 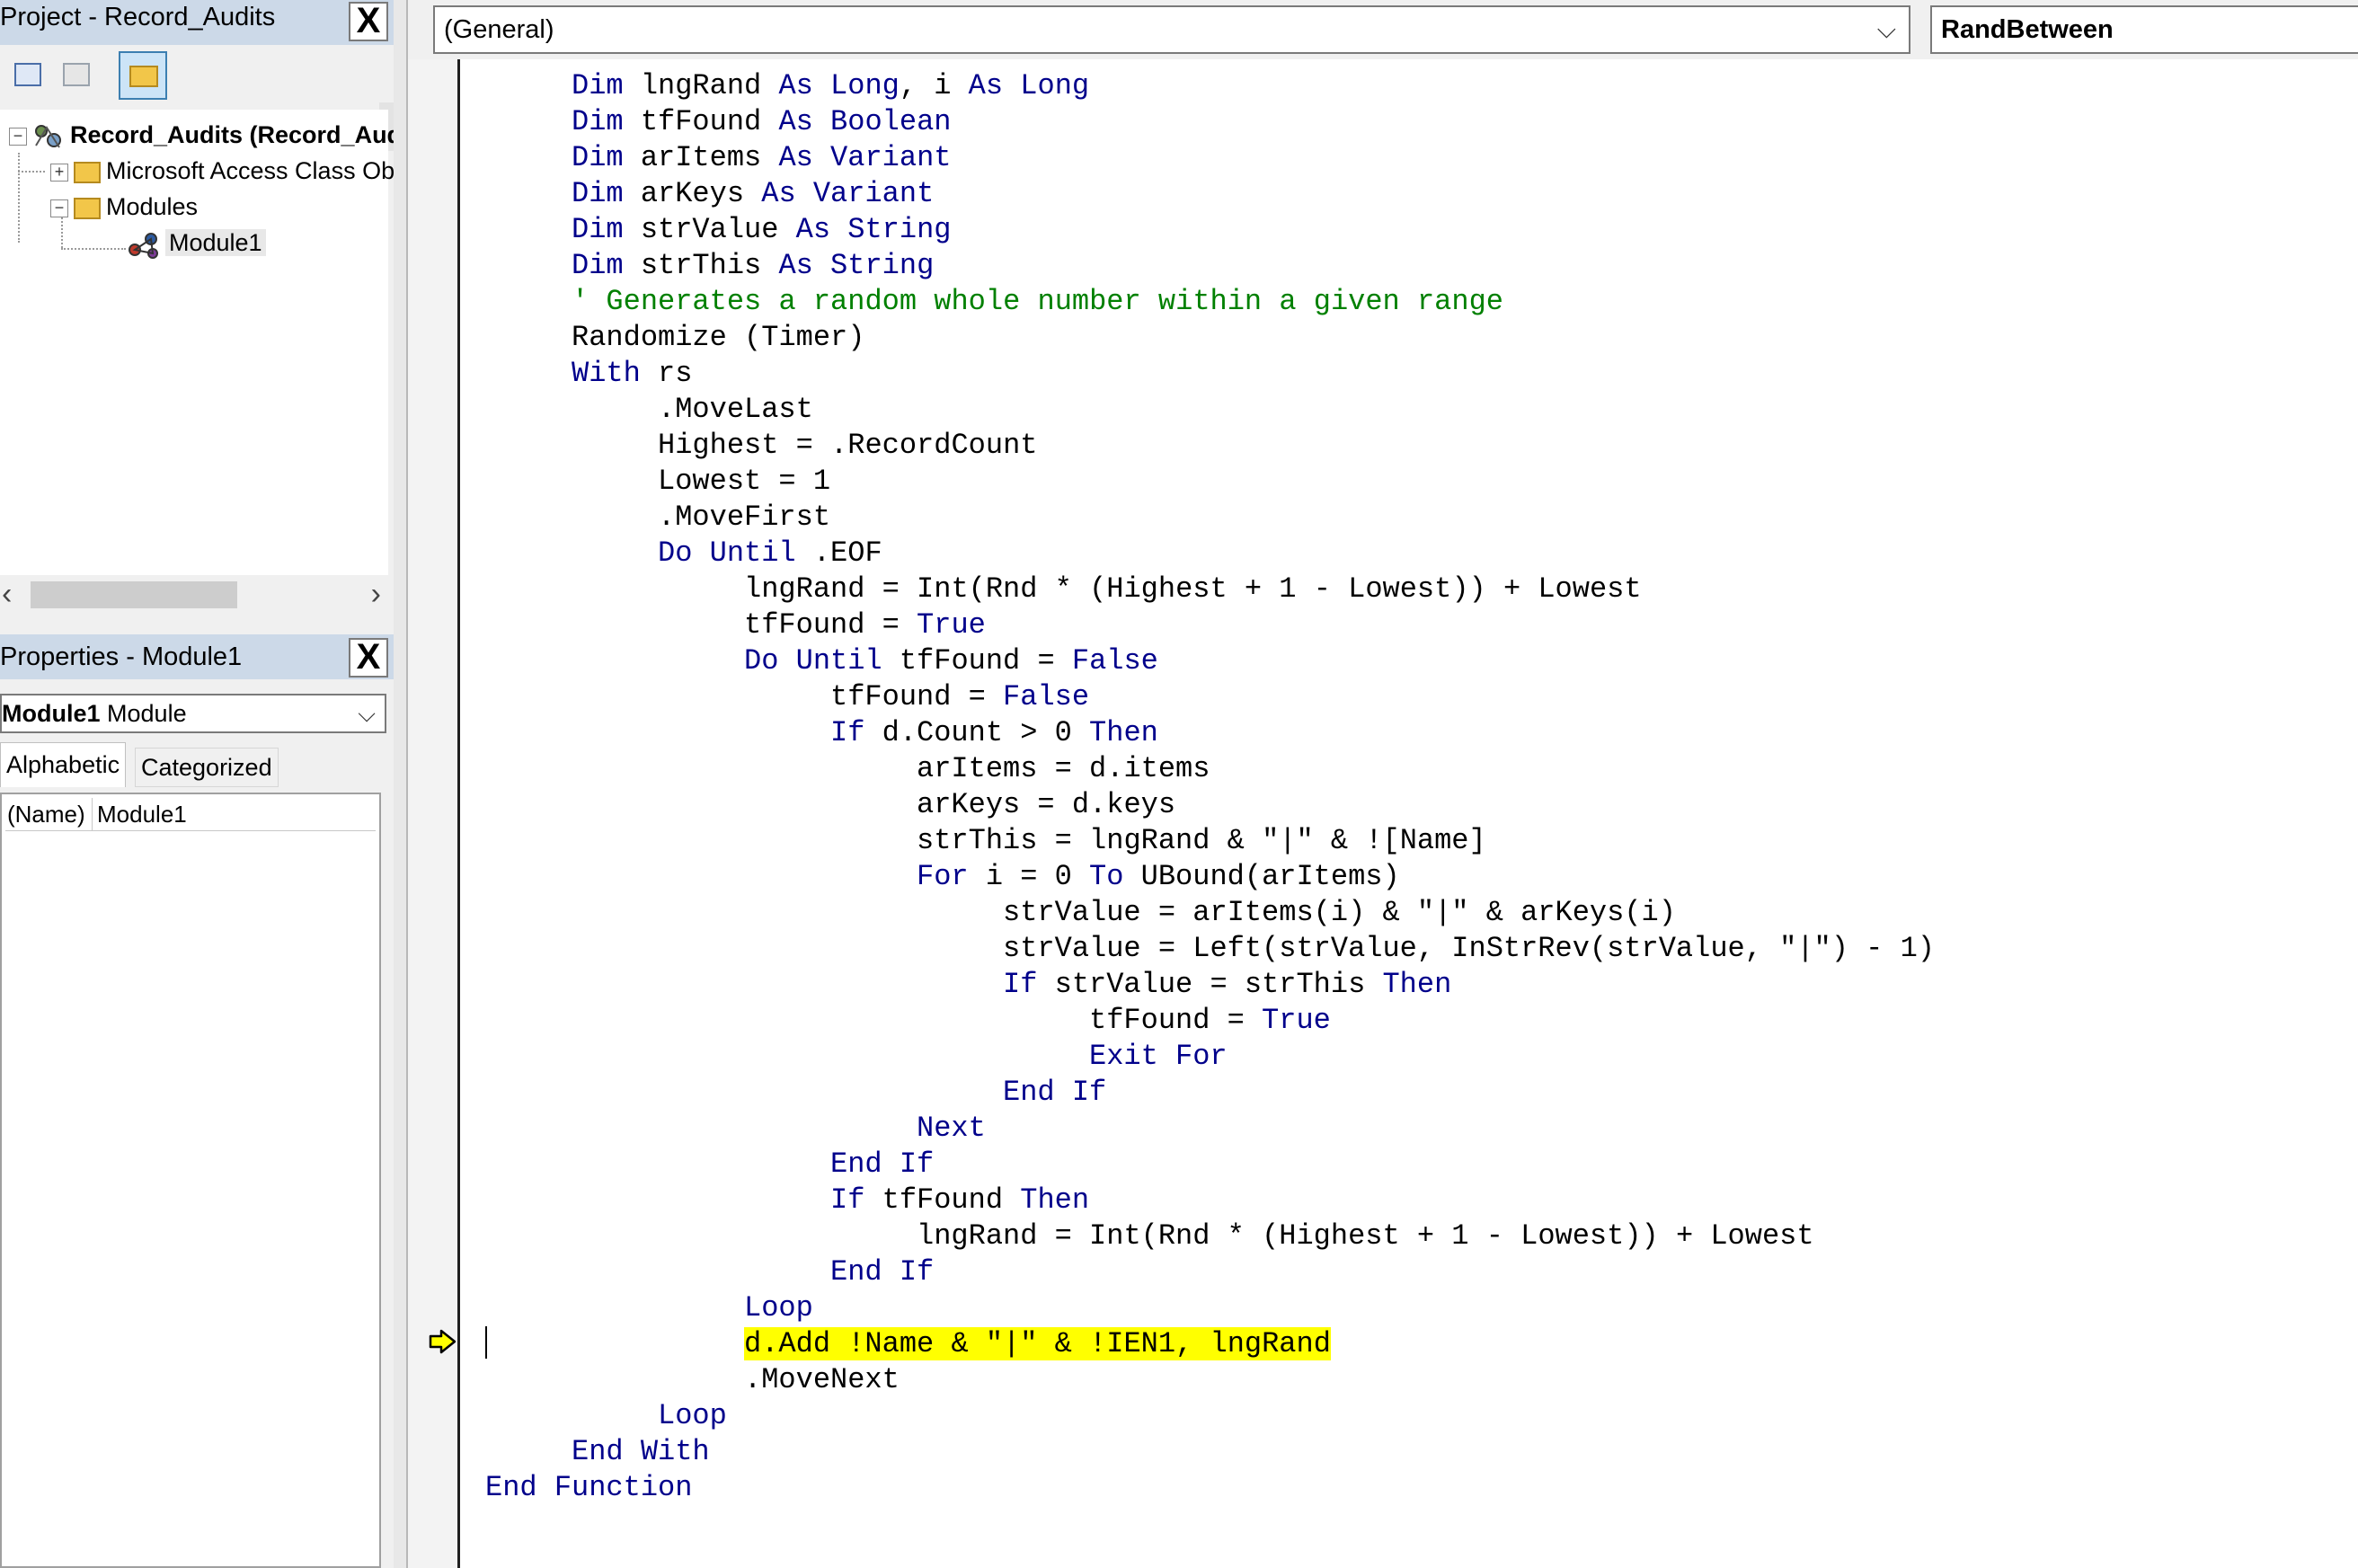 I want to click on tree-item-class-objects: + Microsoft Access Class Objects, so click(x=222, y=171).